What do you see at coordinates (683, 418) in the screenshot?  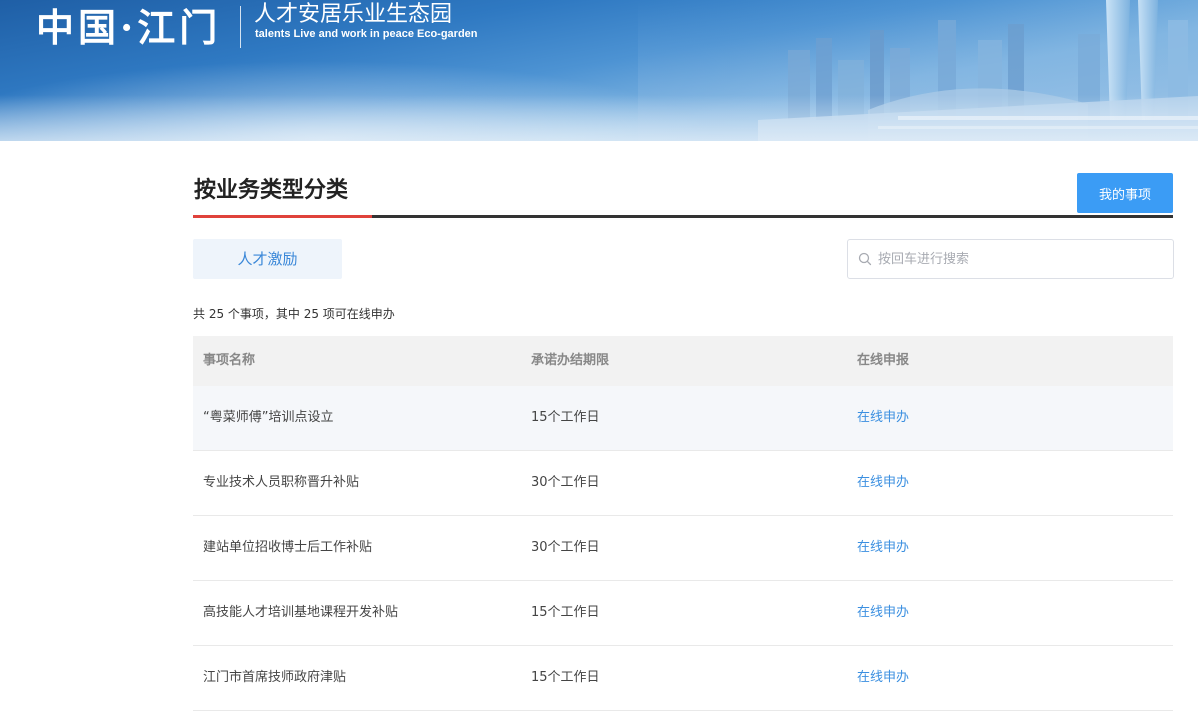 I see `table-row: “粤菜师傅”培训点设立 15个工作日 在线申办` at bounding box center [683, 418].